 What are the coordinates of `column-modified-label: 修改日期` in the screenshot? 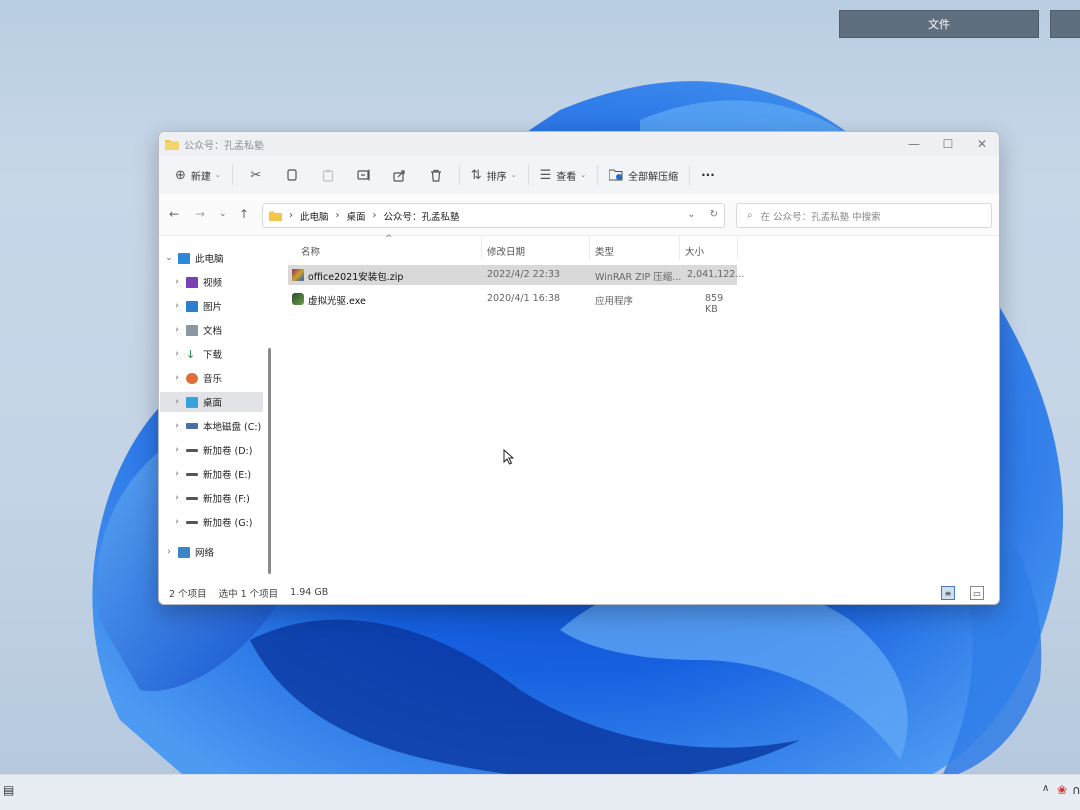 It's located at (506, 252).